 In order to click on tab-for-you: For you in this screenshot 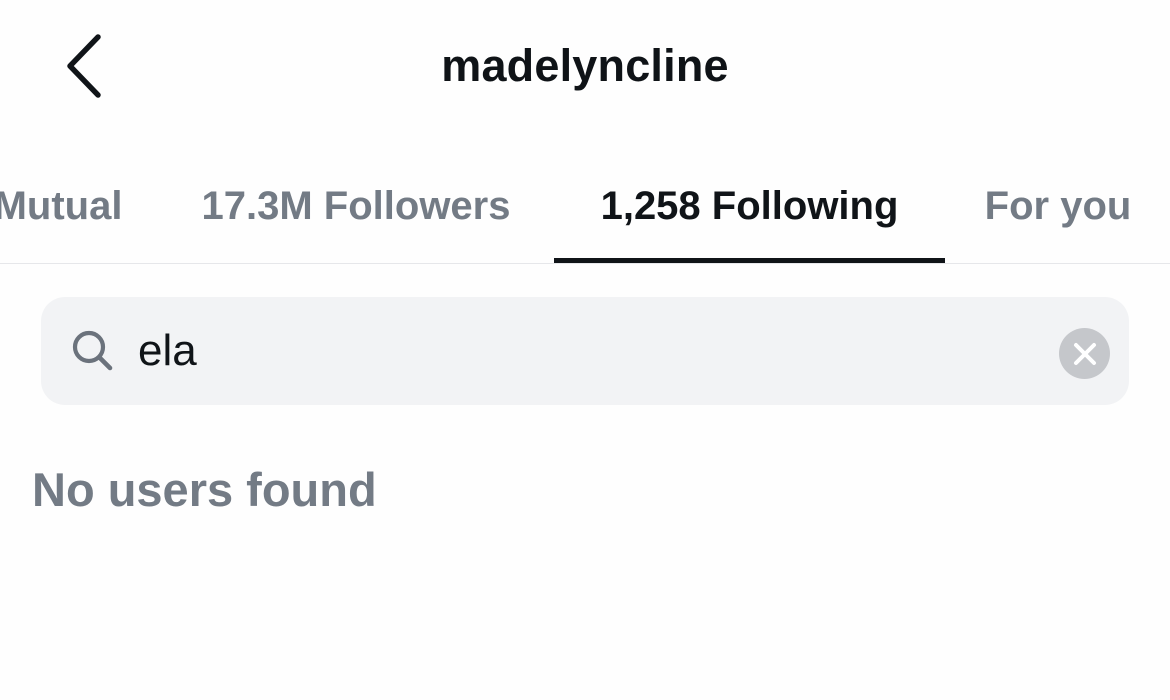, I will do `click(1058, 206)`.